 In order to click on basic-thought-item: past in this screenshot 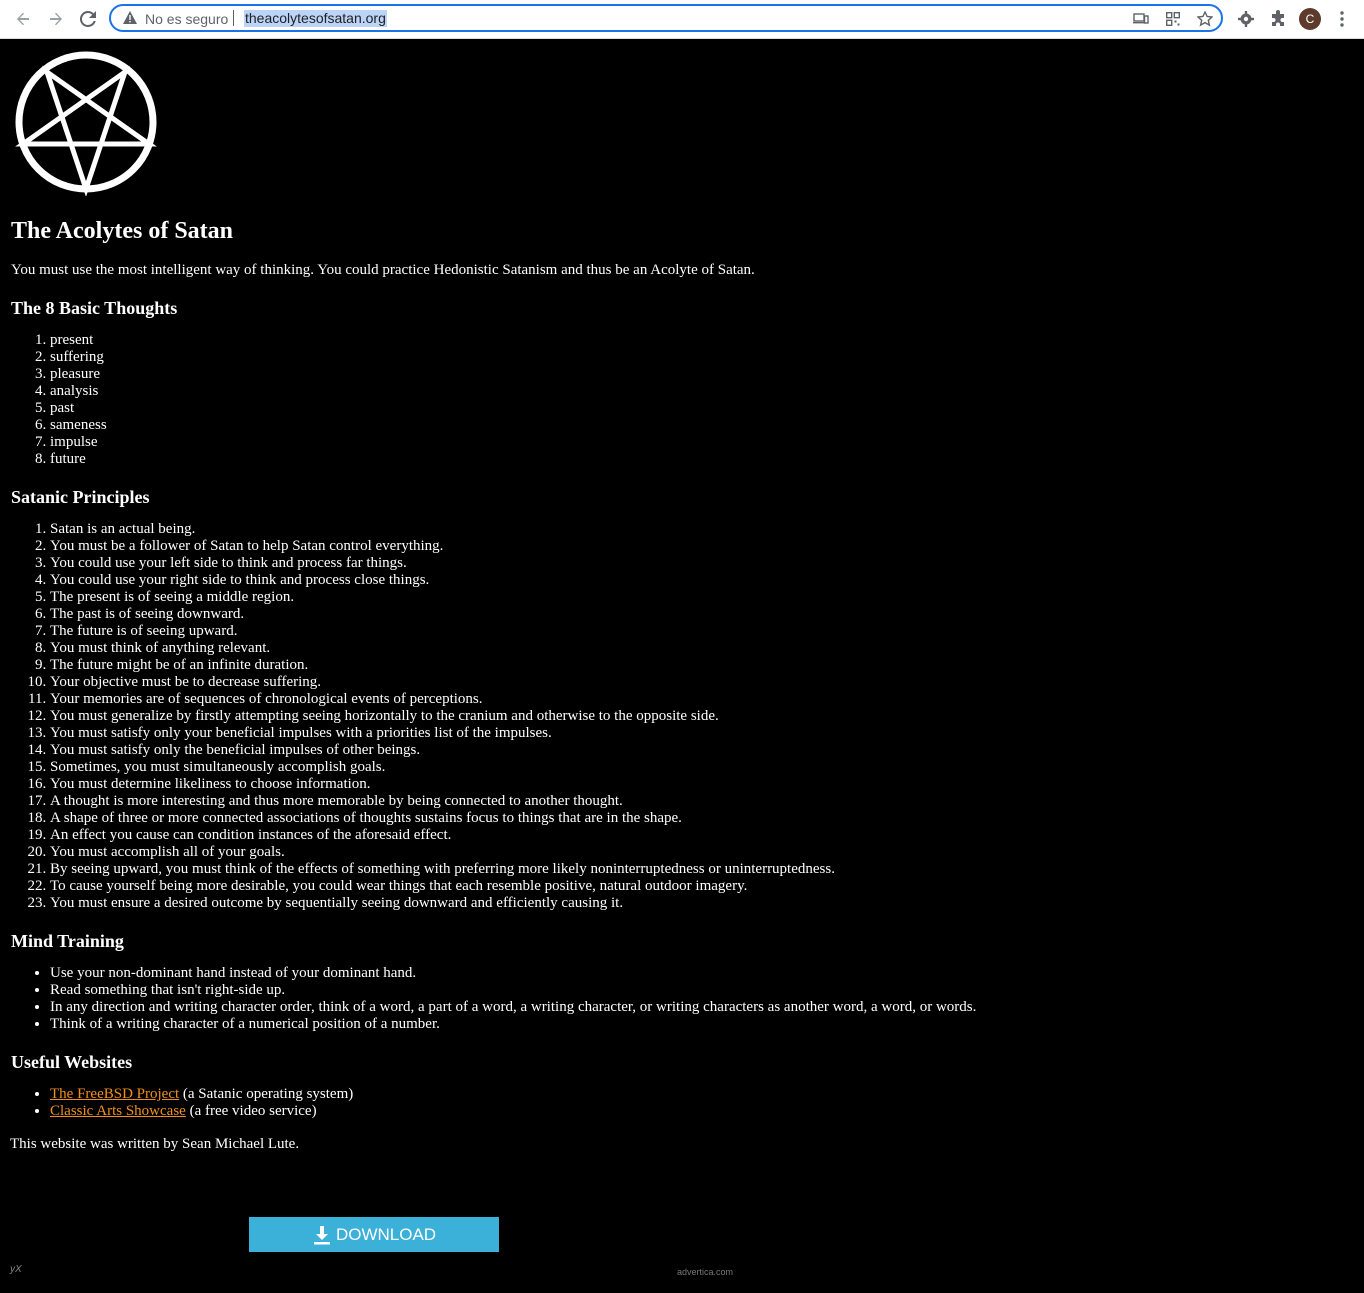, I will do `click(700, 408)`.